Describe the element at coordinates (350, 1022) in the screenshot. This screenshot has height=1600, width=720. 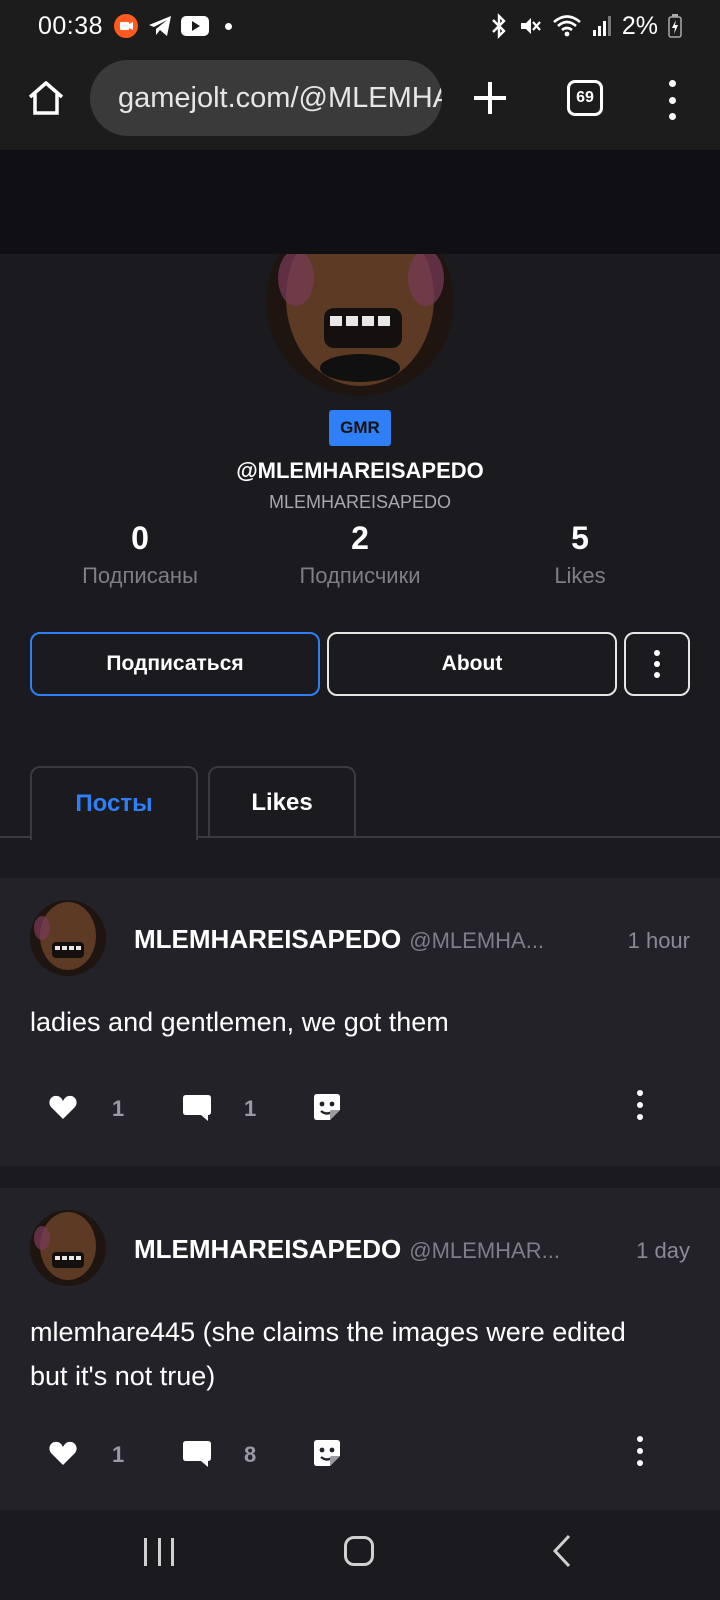
I see `post-body: ladies and gentlemen, we got them` at that location.